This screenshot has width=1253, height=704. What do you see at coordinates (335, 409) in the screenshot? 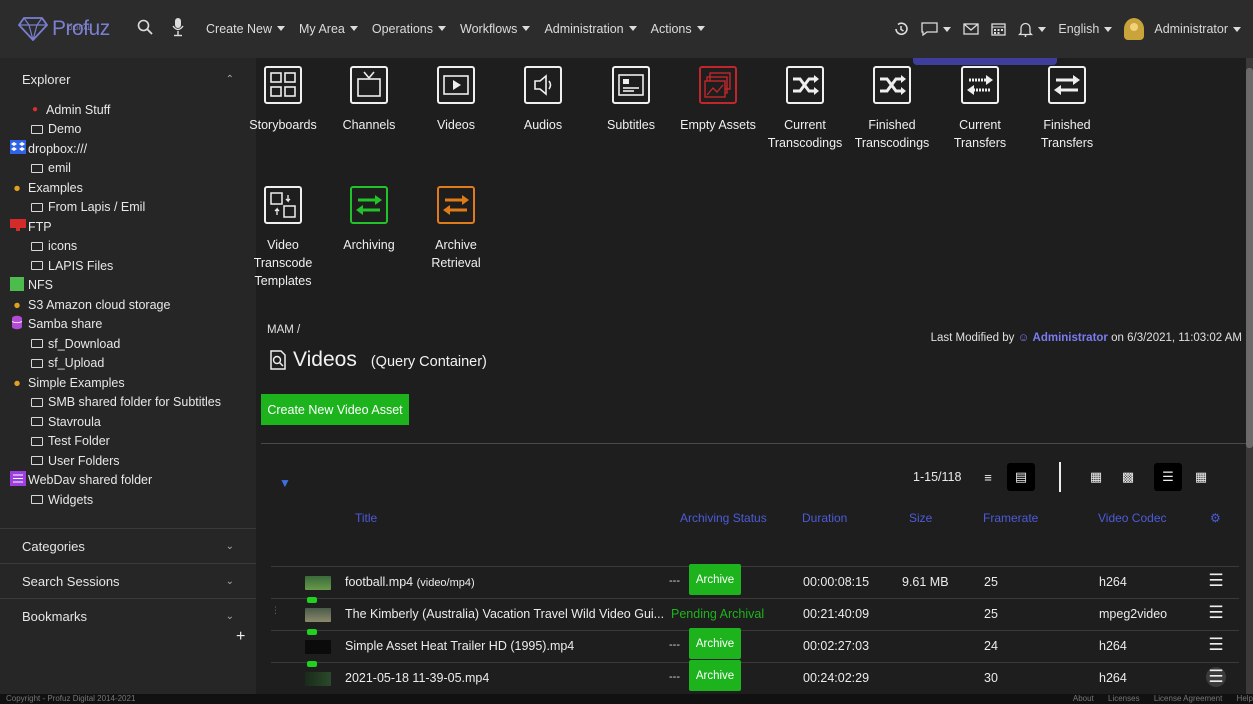
I see `create-new-video-asset-button: Create New Video Asset` at bounding box center [335, 409].